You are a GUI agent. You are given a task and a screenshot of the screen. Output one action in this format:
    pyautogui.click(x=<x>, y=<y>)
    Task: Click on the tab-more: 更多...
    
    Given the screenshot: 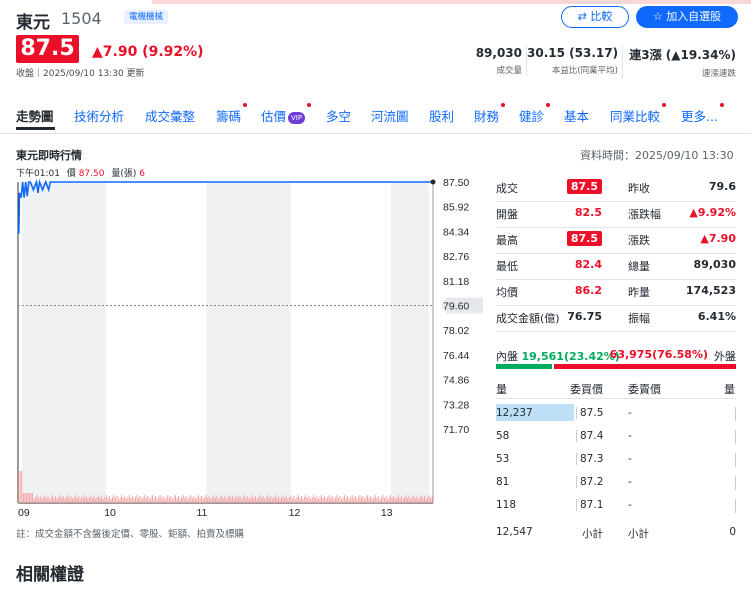 What is the action you would take?
    pyautogui.click(x=702, y=114)
    